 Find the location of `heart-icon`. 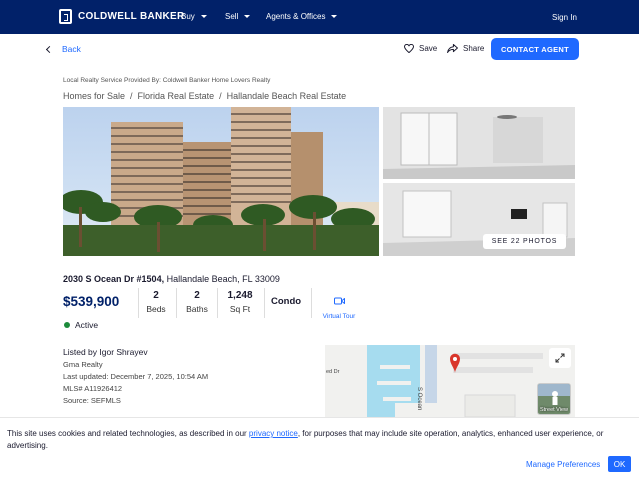

heart-icon is located at coordinates (409, 48).